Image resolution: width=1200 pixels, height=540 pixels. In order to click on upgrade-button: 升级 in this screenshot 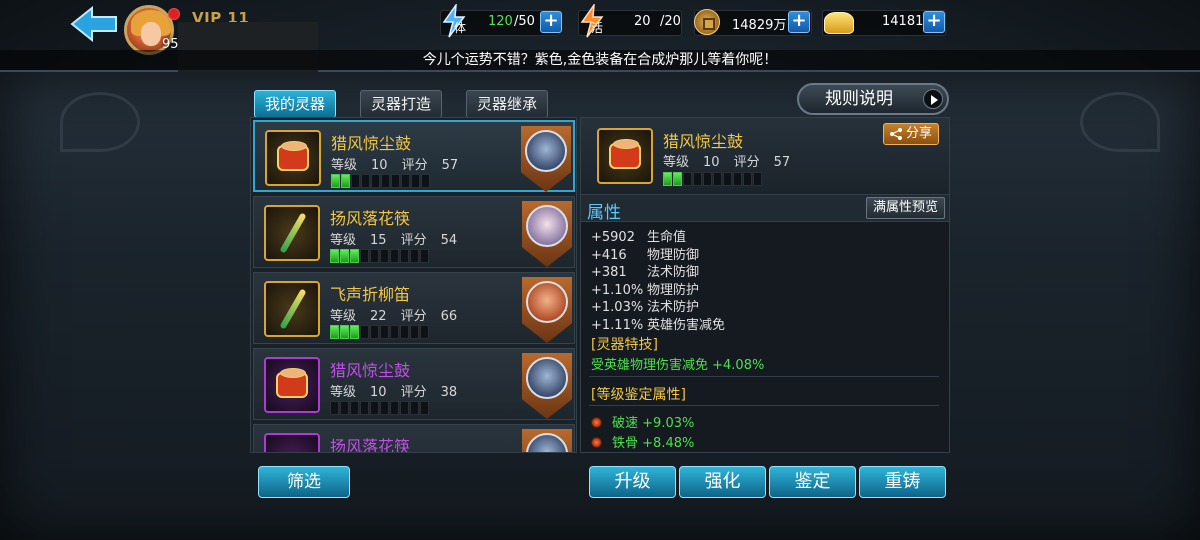, I will do `click(632, 482)`.